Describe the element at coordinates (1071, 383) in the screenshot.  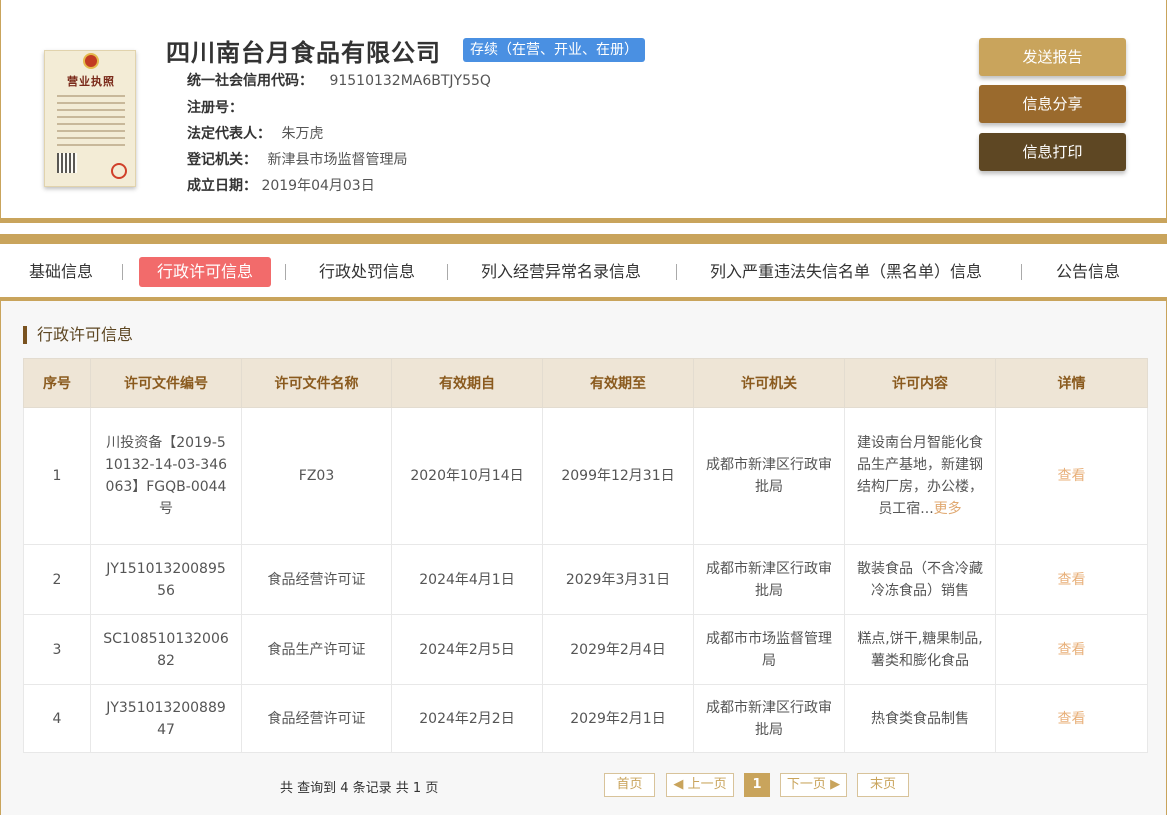
I see `column-header: 详情` at that location.